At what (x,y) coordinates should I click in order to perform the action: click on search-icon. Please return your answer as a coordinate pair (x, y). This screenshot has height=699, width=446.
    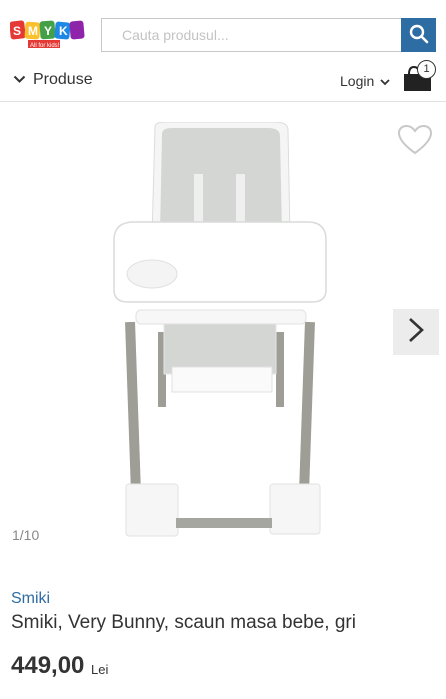
    Looking at the image, I should click on (419, 35).